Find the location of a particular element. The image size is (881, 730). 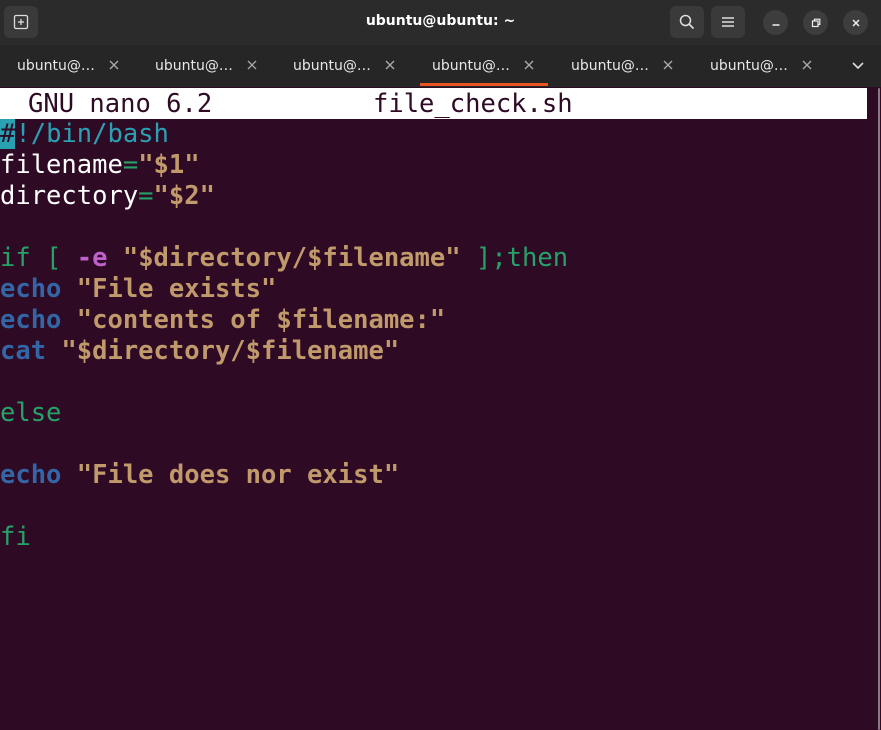

search-icon is located at coordinates (687, 22).